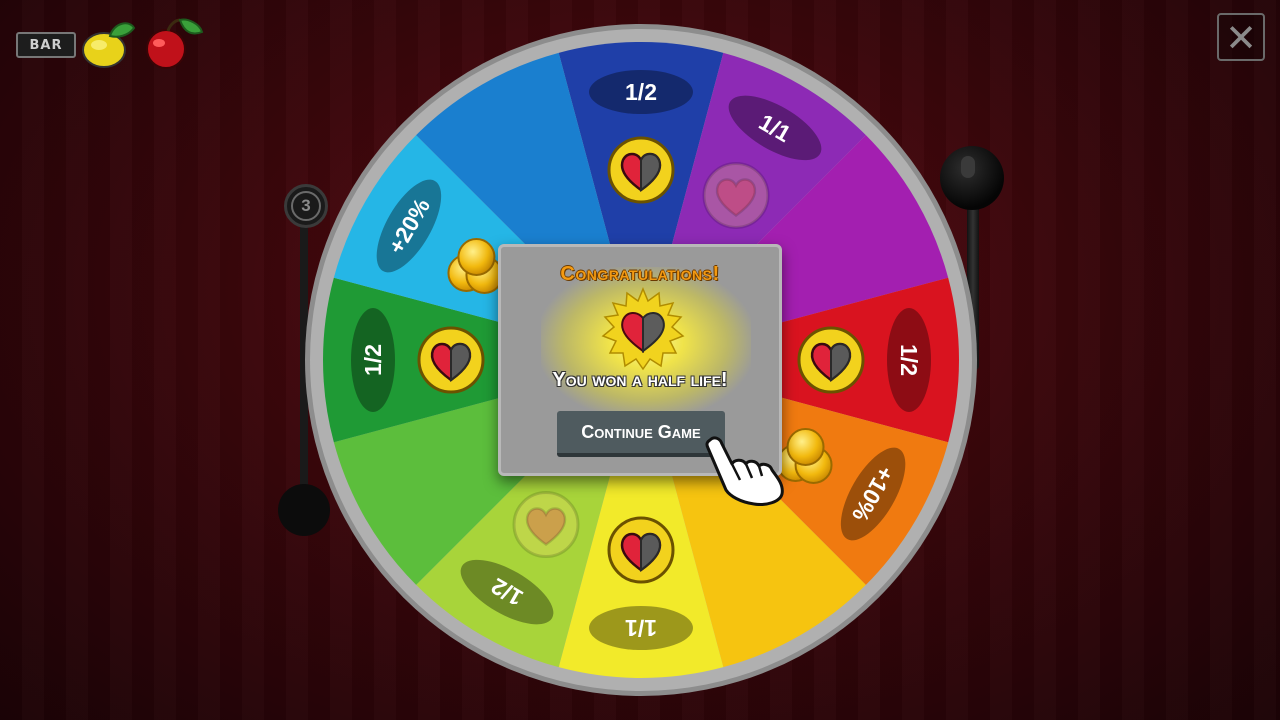 The image size is (1280, 720). I want to click on modal-message: You won a half life!, so click(640, 380).